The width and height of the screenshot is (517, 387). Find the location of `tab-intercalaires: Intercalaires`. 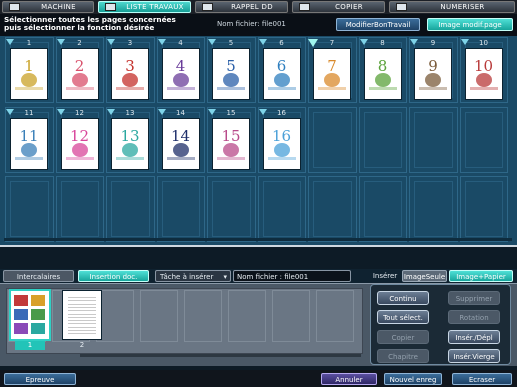

tab-intercalaires: Intercalaires is located at coordinates (38, 276).